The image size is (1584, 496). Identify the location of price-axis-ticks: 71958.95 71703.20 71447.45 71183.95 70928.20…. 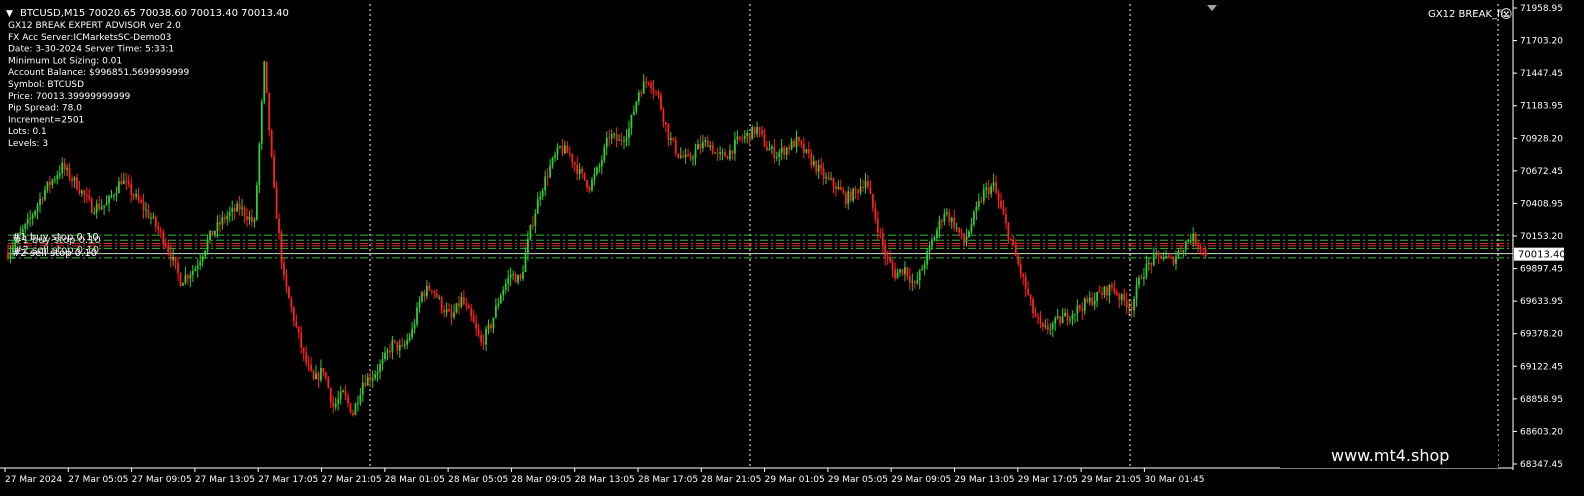
(1538, 237).